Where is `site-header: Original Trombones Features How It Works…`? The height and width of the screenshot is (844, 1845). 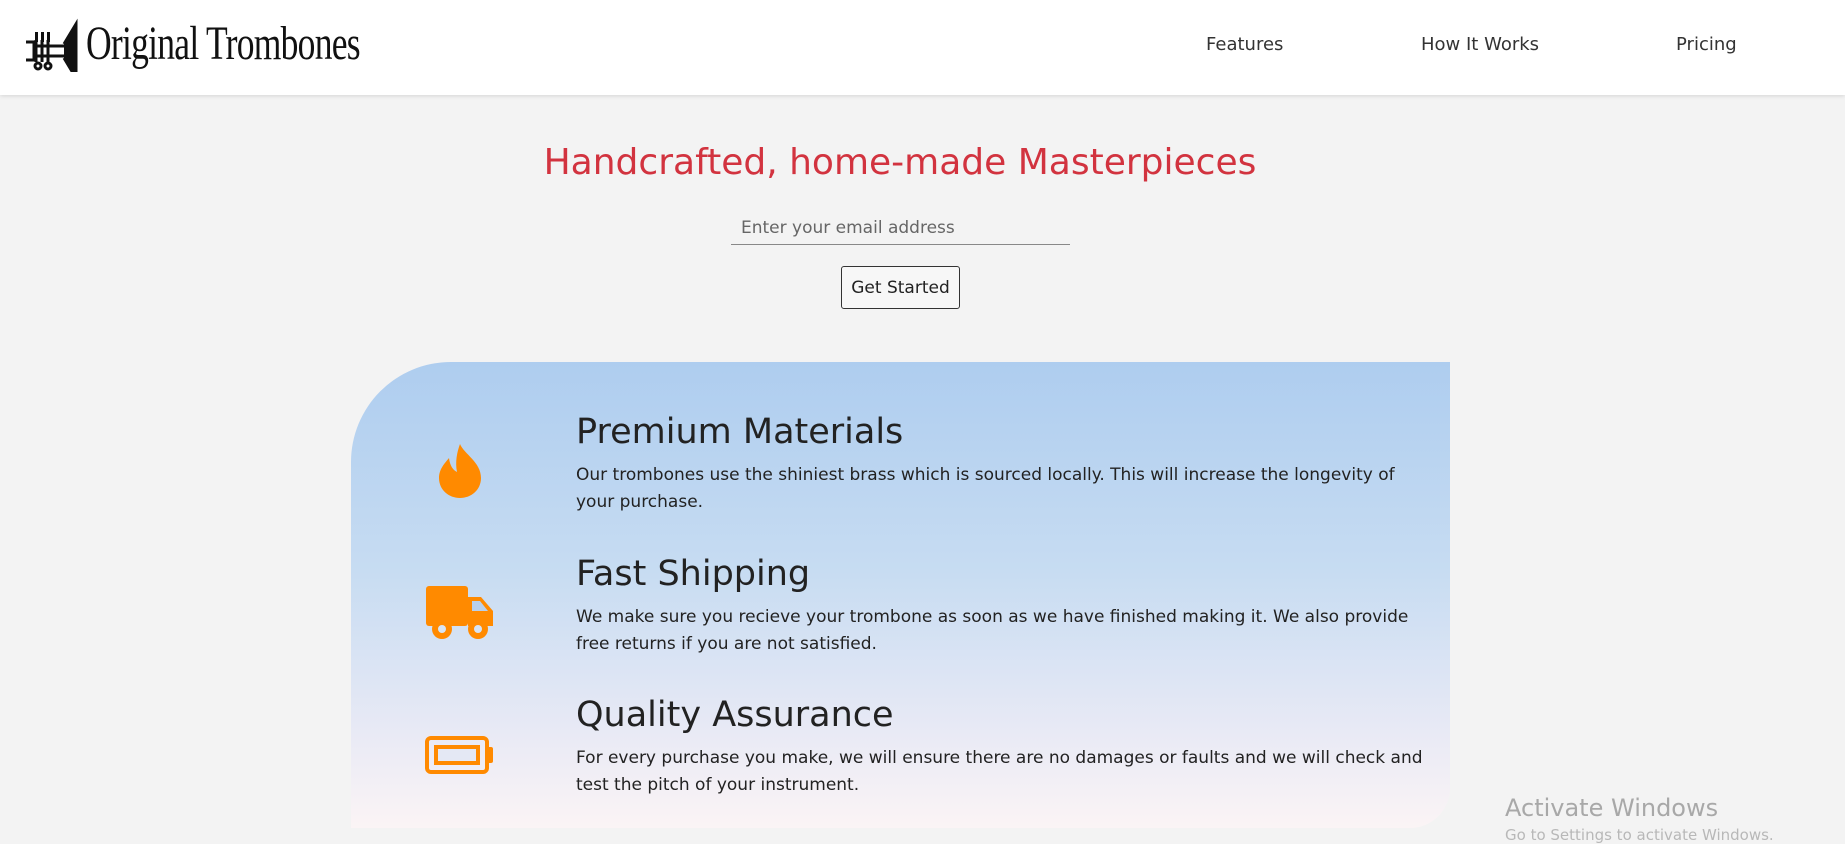 site-header: Original Trombones Features How It Works… is located at coordinates (922, 47).